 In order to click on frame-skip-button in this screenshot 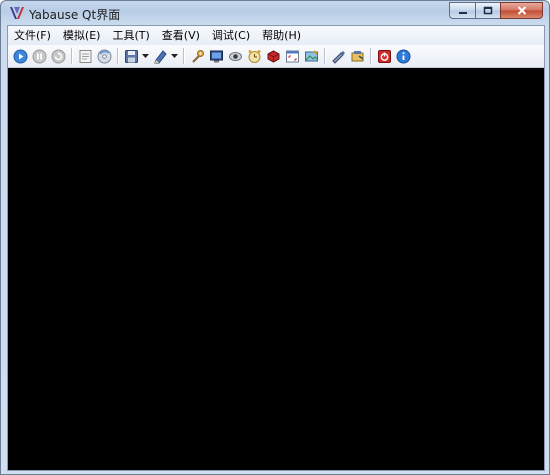, I will do `click(254, 56)`.